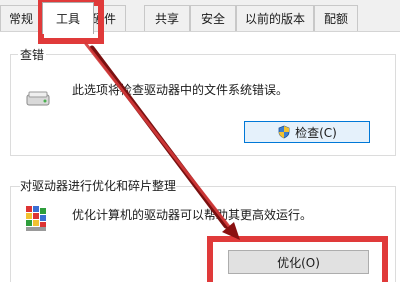  I want to click on tab-quota: 配额, so click(336, 18).